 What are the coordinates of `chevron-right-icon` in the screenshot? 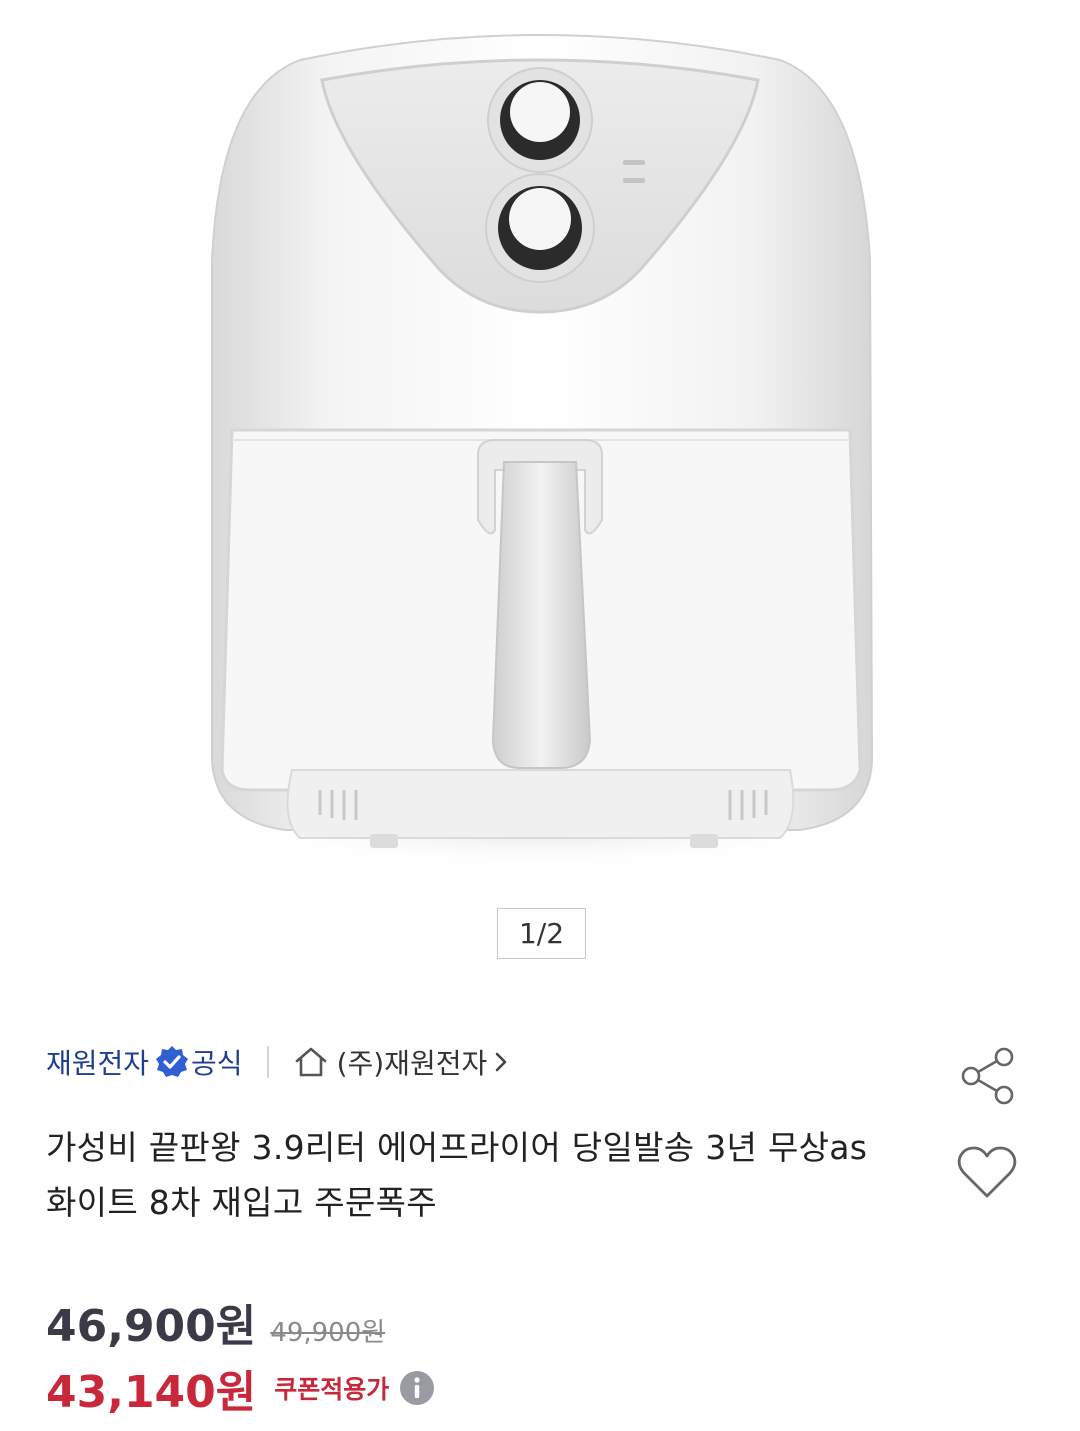 It's located at (501, 1062).